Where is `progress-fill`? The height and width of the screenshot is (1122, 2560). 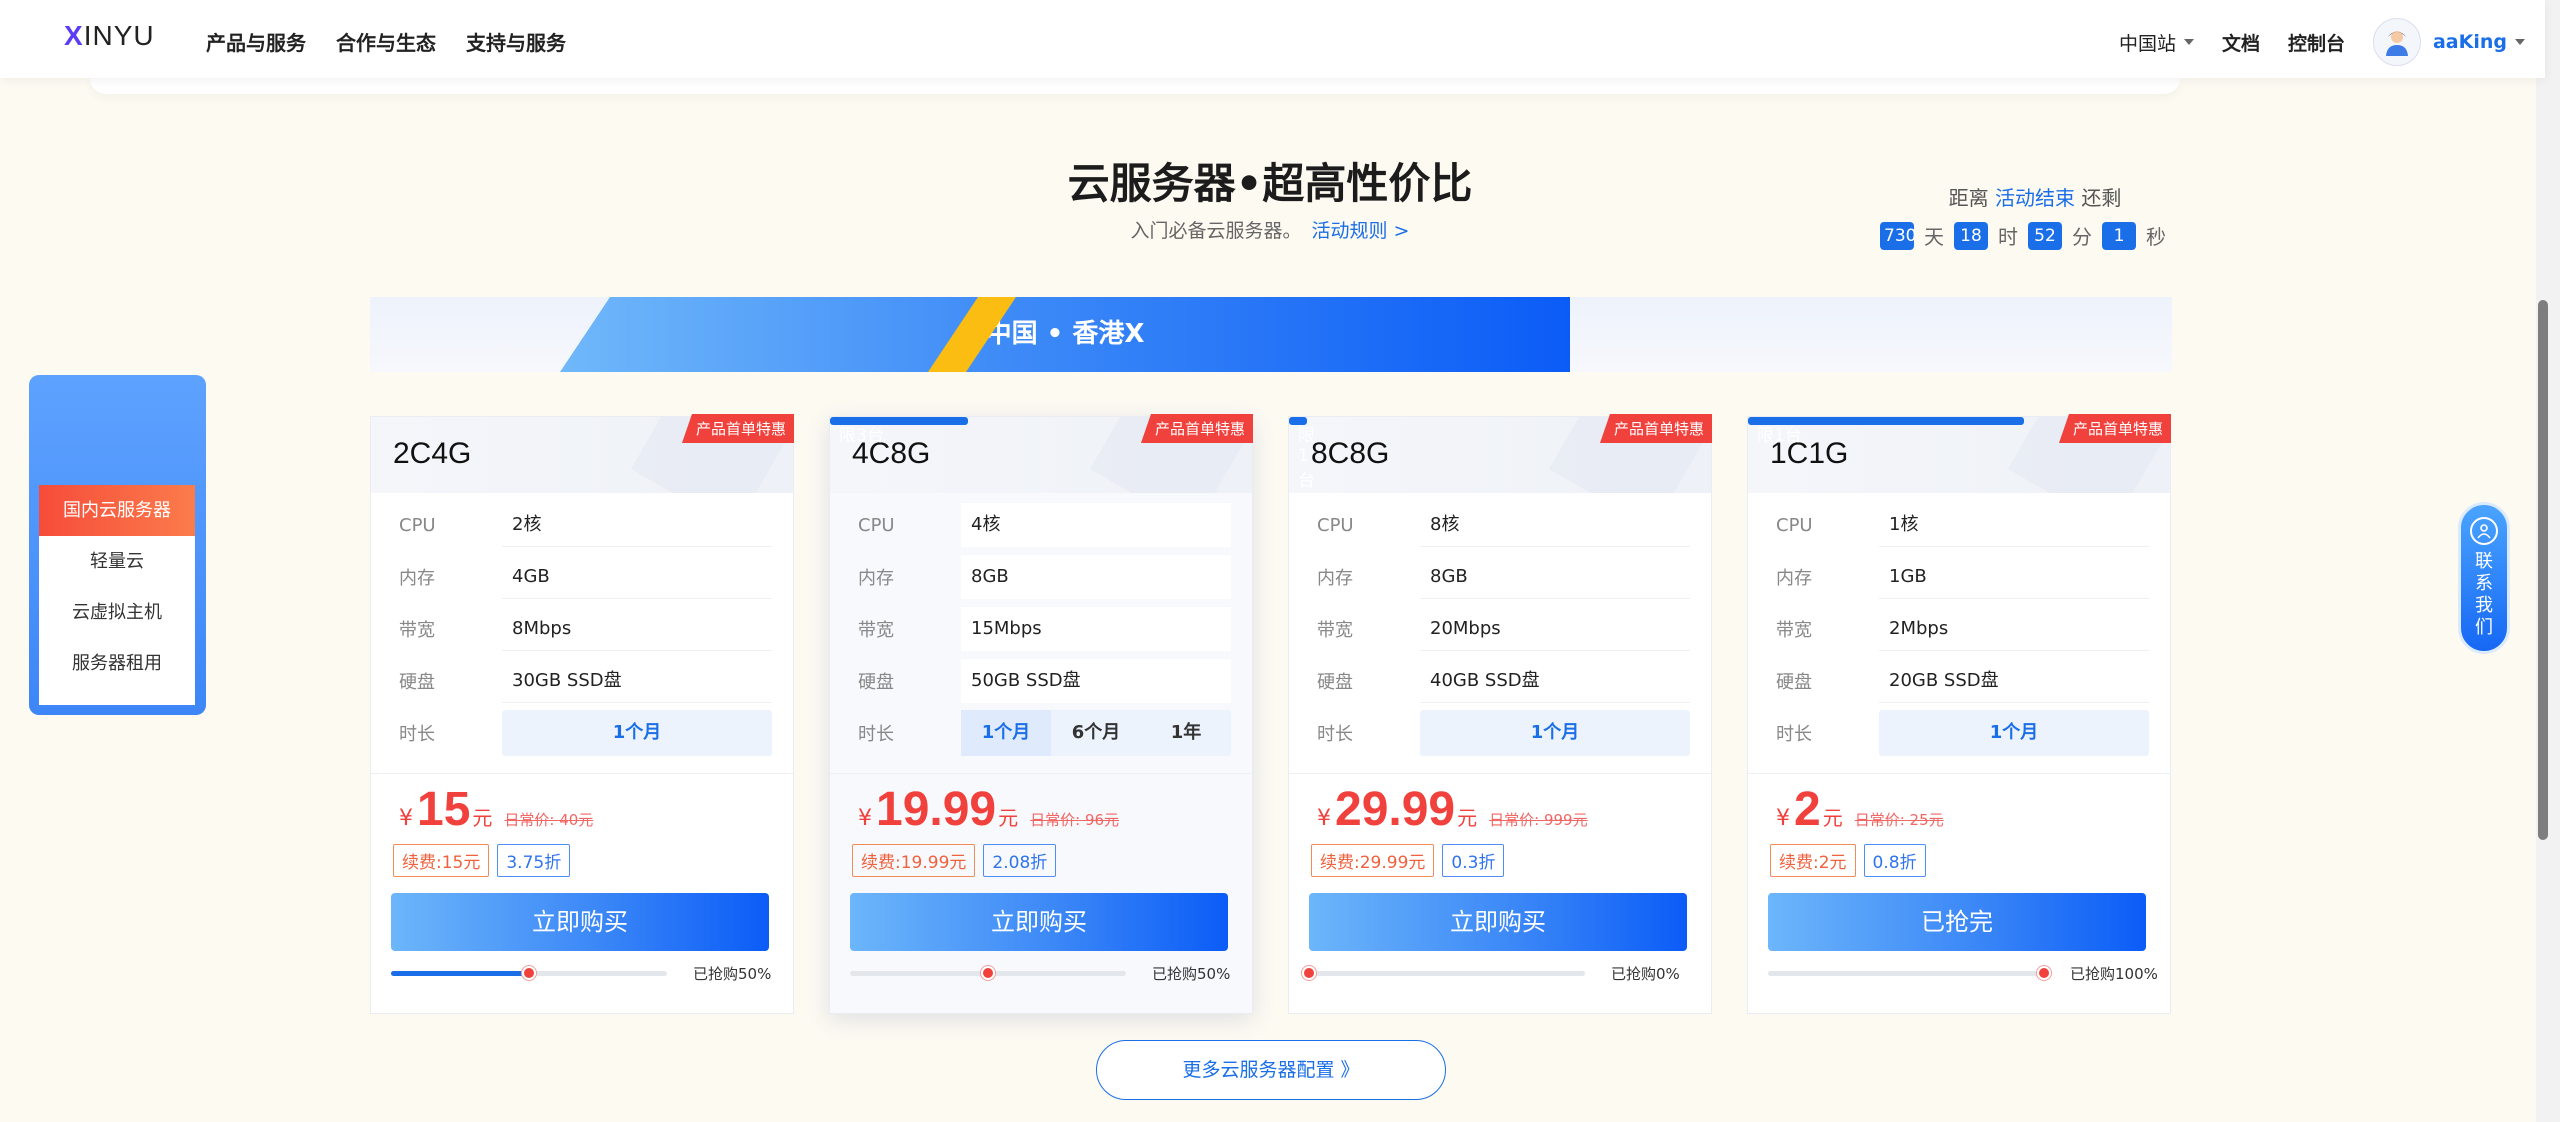
progress-fill is located at coordinates (460, 973).